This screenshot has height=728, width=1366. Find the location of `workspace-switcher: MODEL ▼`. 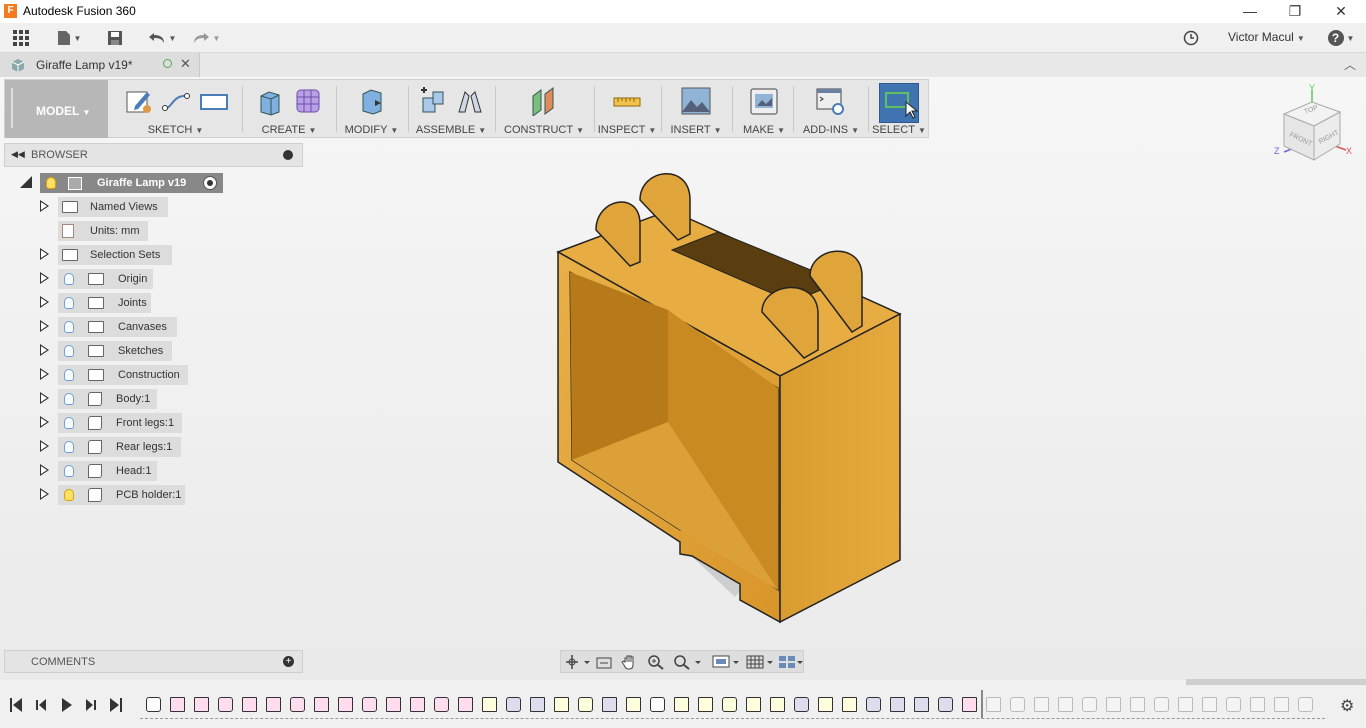

workspace-switcher: MODEL ▼ is located at coordinates (56, 109).